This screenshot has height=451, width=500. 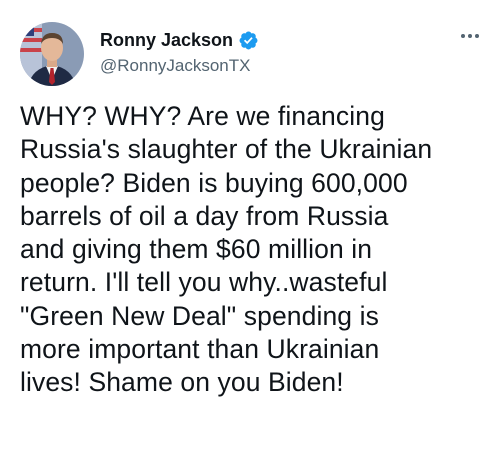 I want to click on verified-badge-icon, so click(x=248, y=40).